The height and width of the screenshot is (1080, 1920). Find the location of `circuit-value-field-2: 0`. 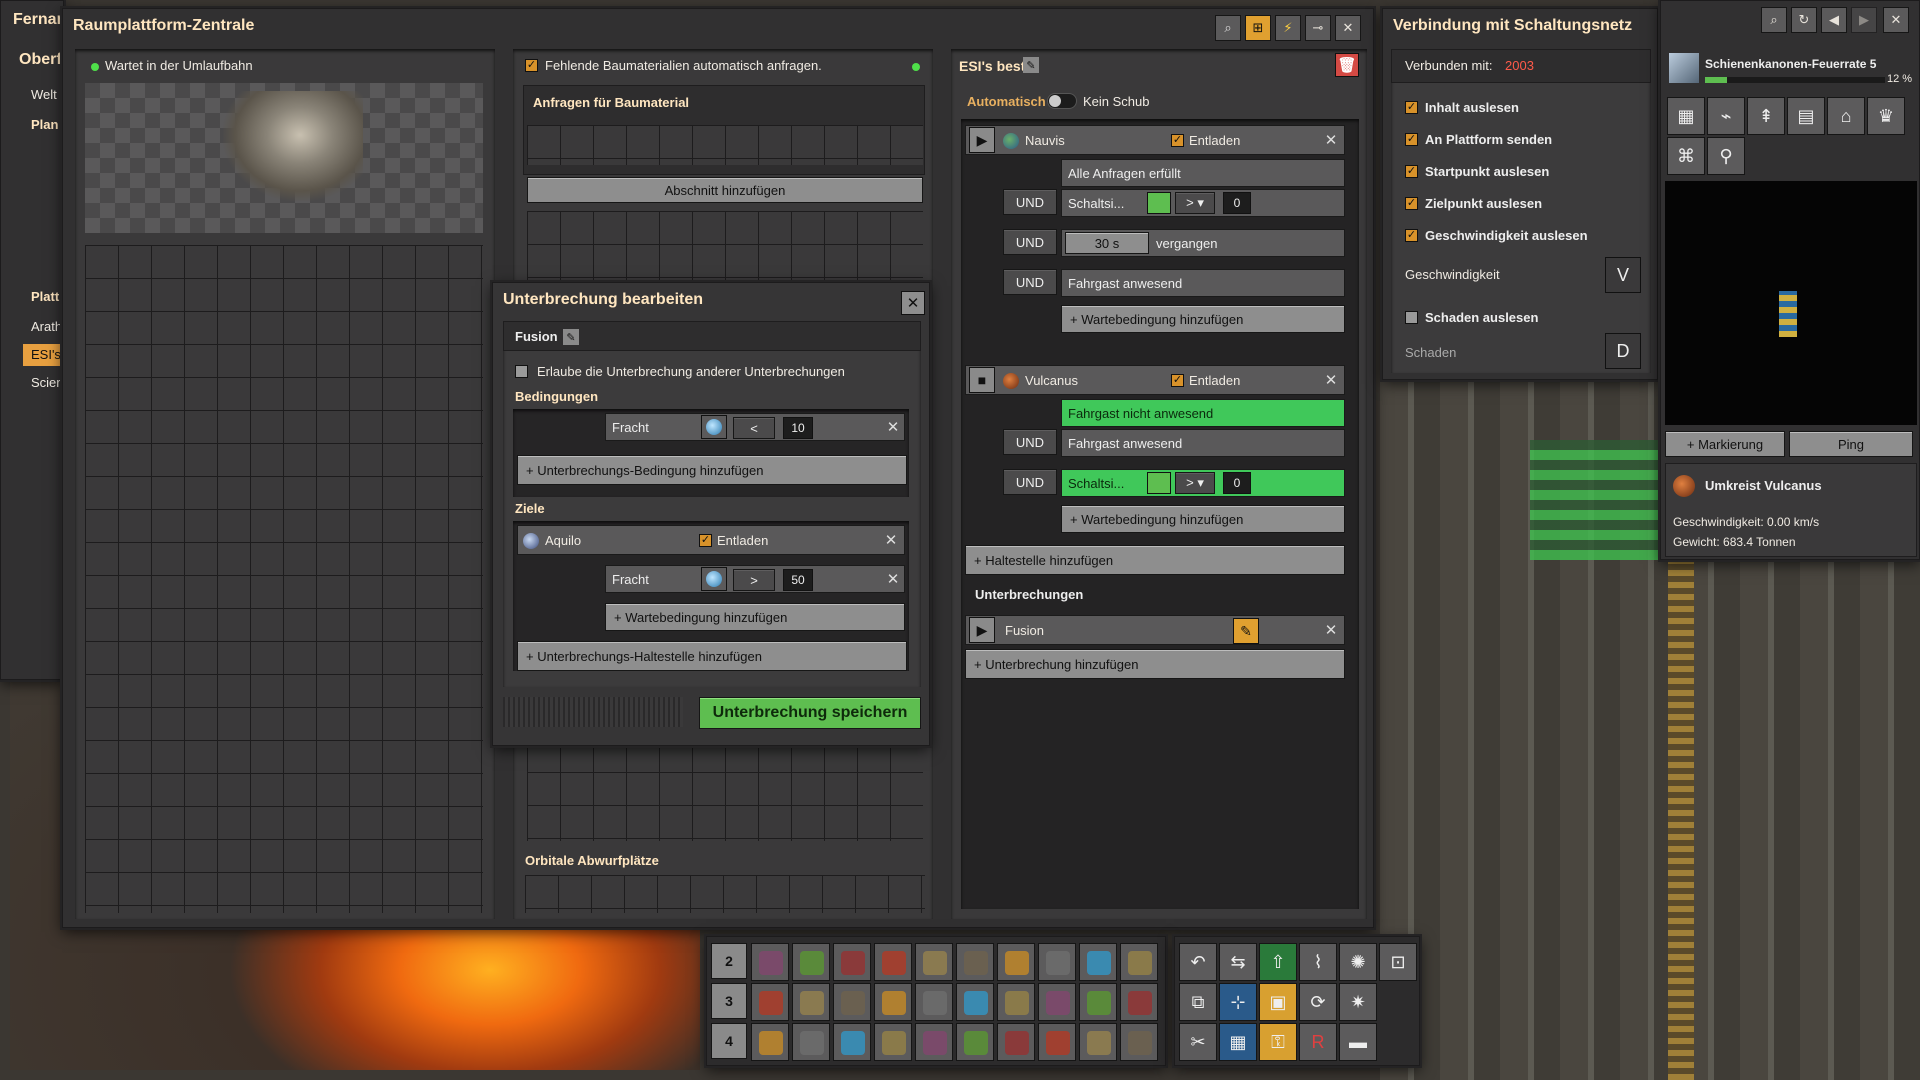

circuit-value-field-2: 0 is located at coordinates (1237, 483).